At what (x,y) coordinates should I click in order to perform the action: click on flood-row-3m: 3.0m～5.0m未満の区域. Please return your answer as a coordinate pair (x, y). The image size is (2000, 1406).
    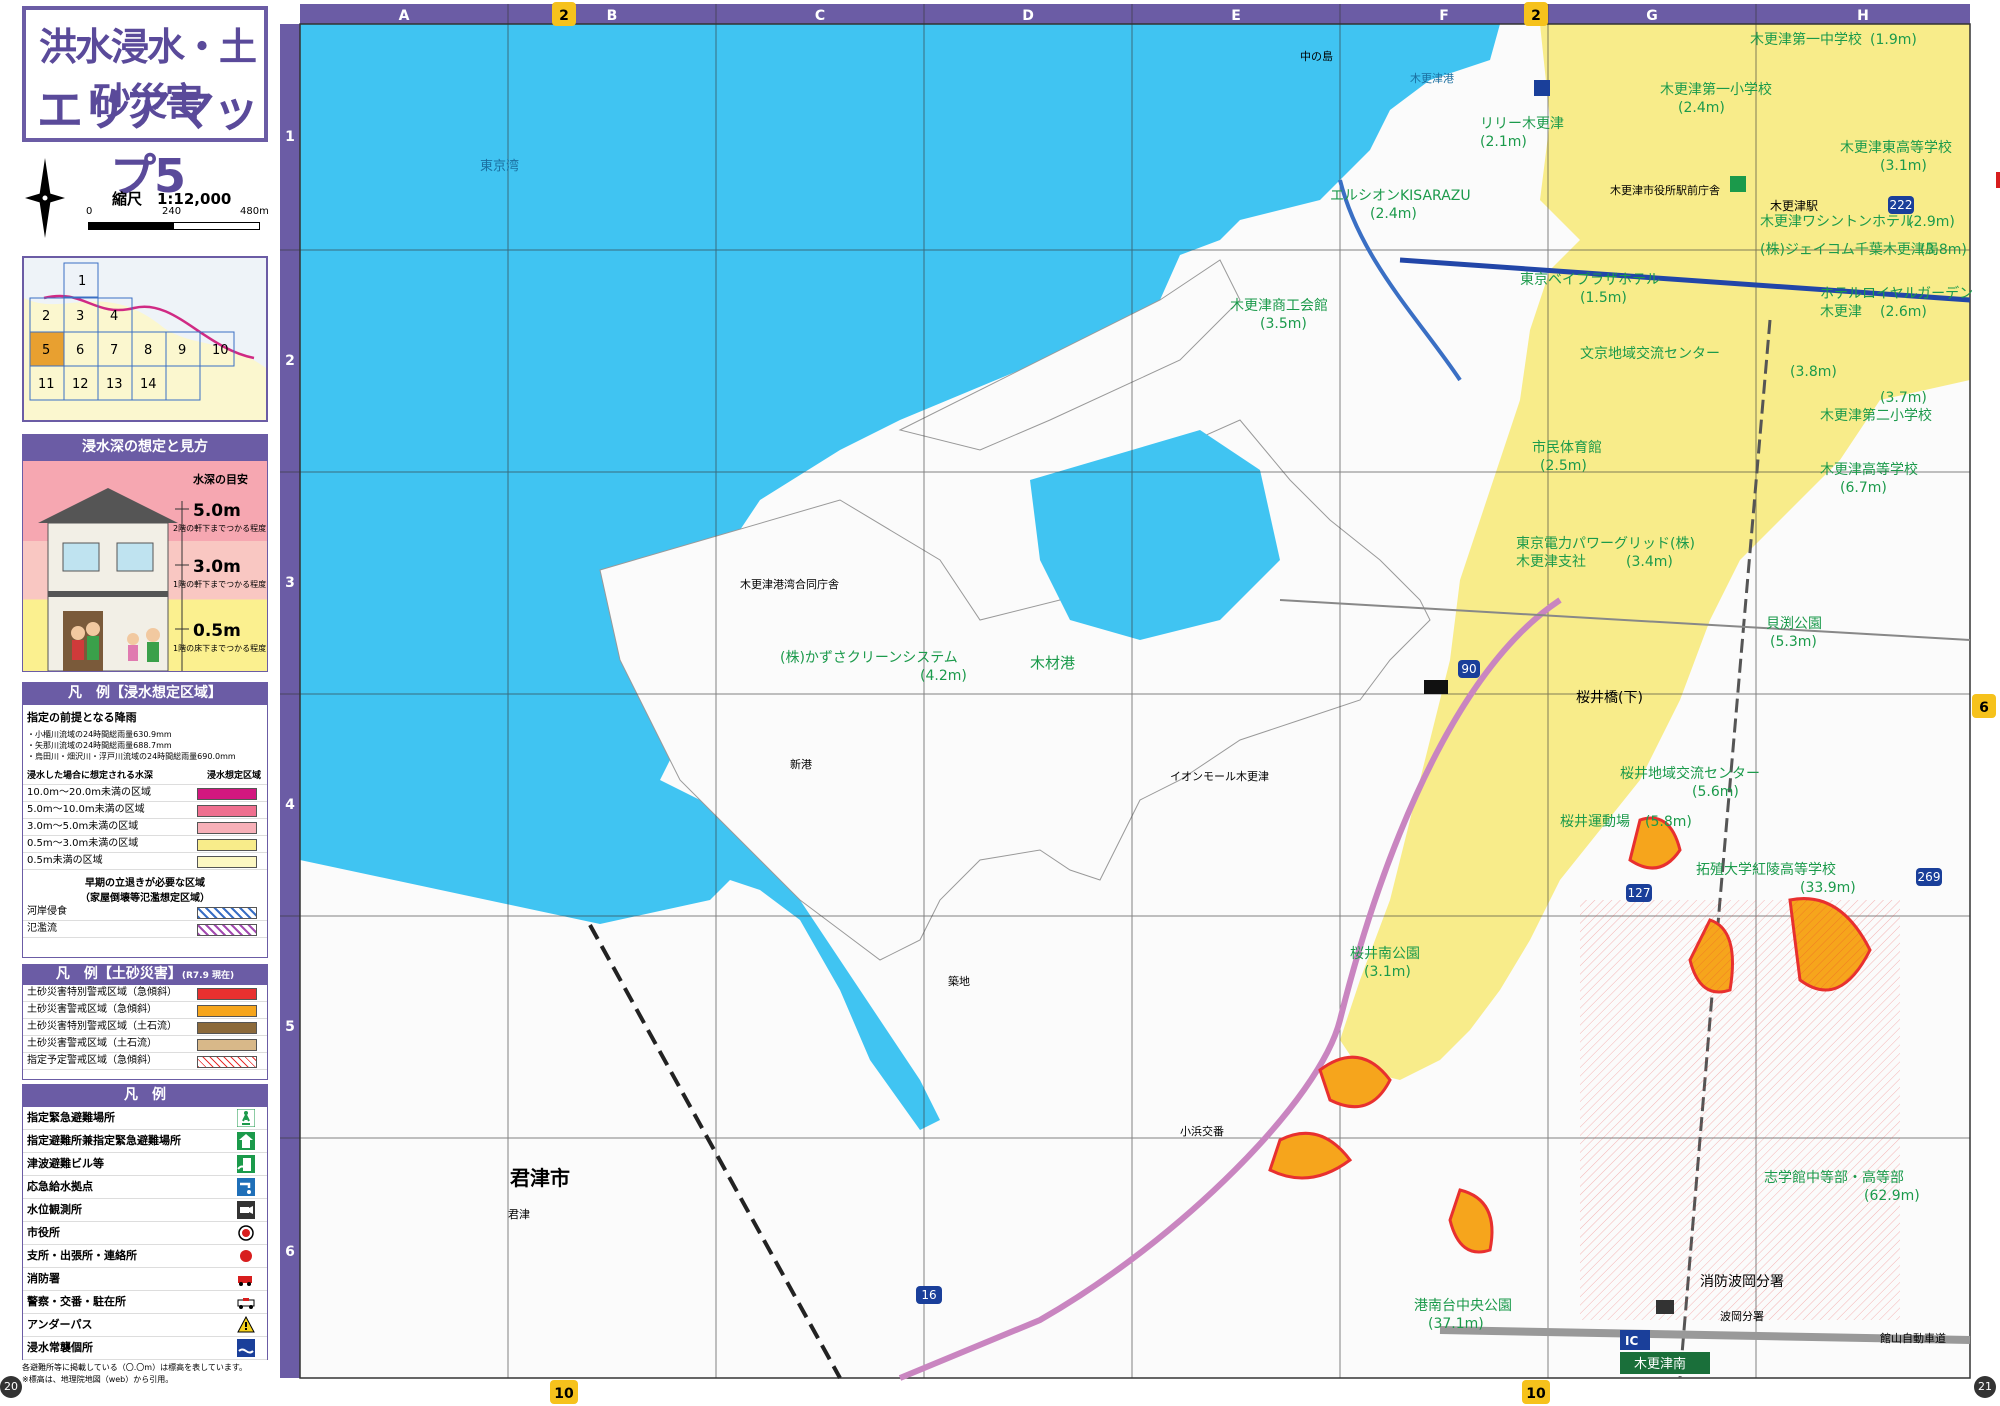
    Looking at the image, I should click on (145, 827).